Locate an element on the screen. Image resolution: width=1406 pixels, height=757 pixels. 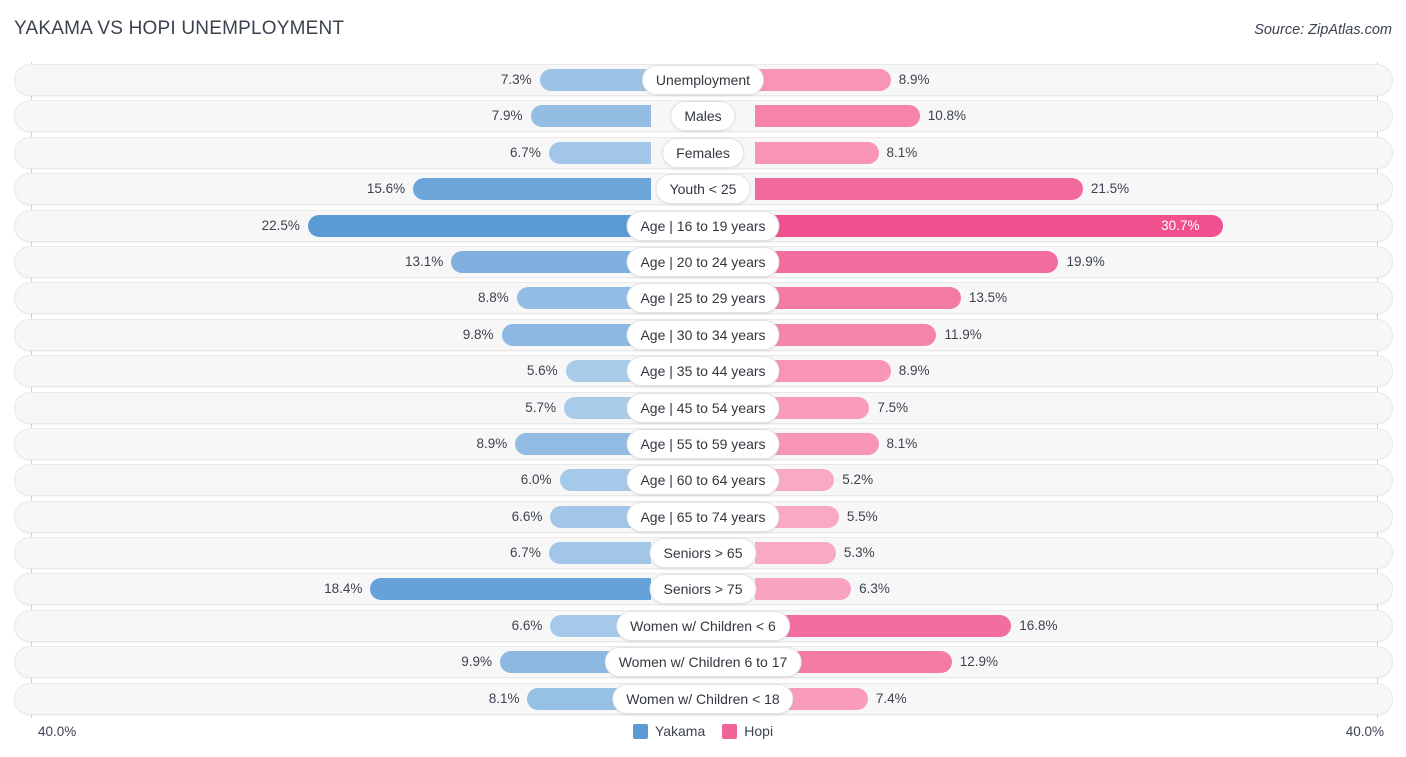
value-label-hopi: 21.5% is located at coordinates (1110, 189).